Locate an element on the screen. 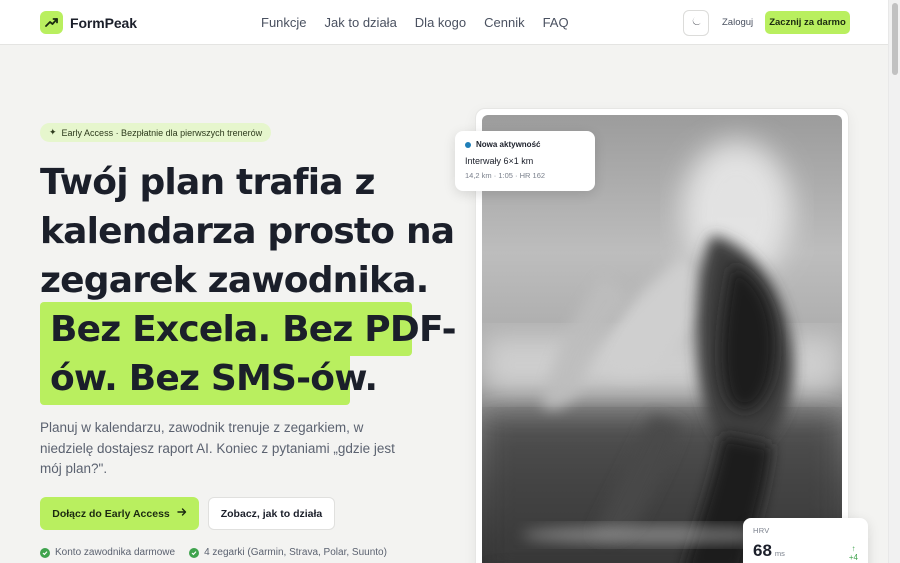 The height and width of the screenshot is (563, 900). theme-toggle-button is located at coordinates (696, 23).